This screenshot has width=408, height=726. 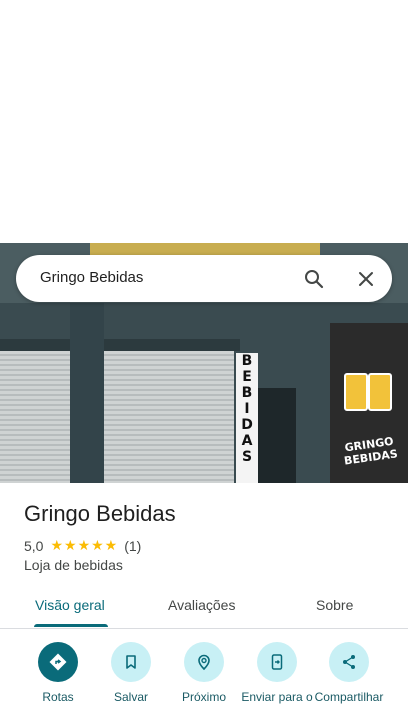 What do you see at coordinates (132, 546) in the screenshot?
I see `review-count: (1)` at bounding box center [132, 546].